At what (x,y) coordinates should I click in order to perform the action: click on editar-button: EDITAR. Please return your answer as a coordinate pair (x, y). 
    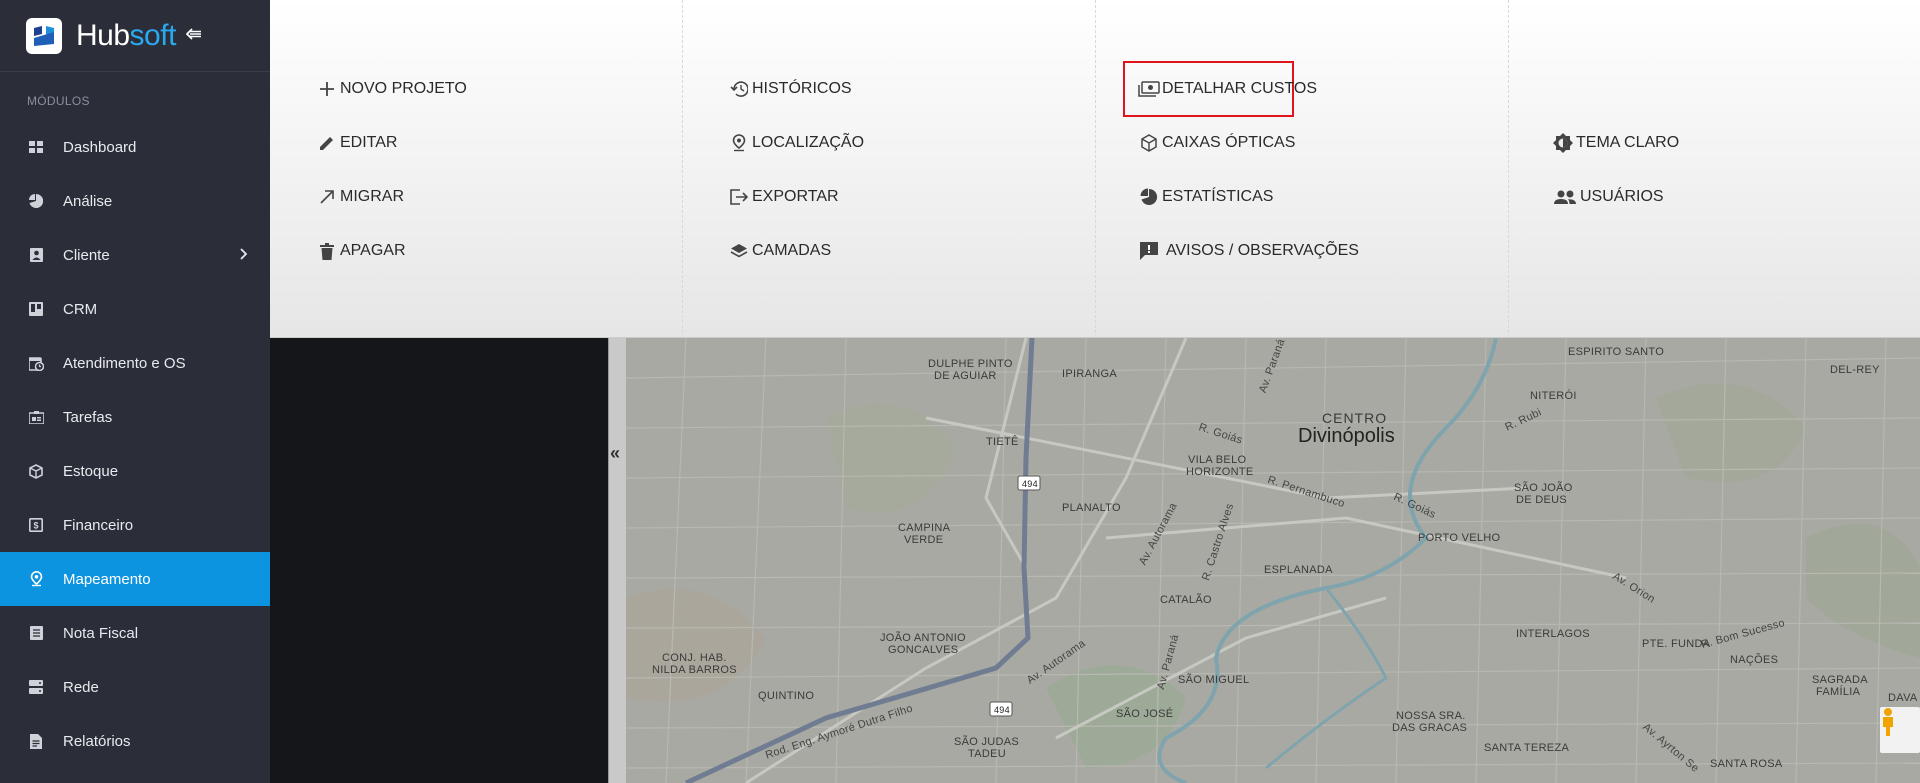
    Looking at the image, I should click on (356, 143).